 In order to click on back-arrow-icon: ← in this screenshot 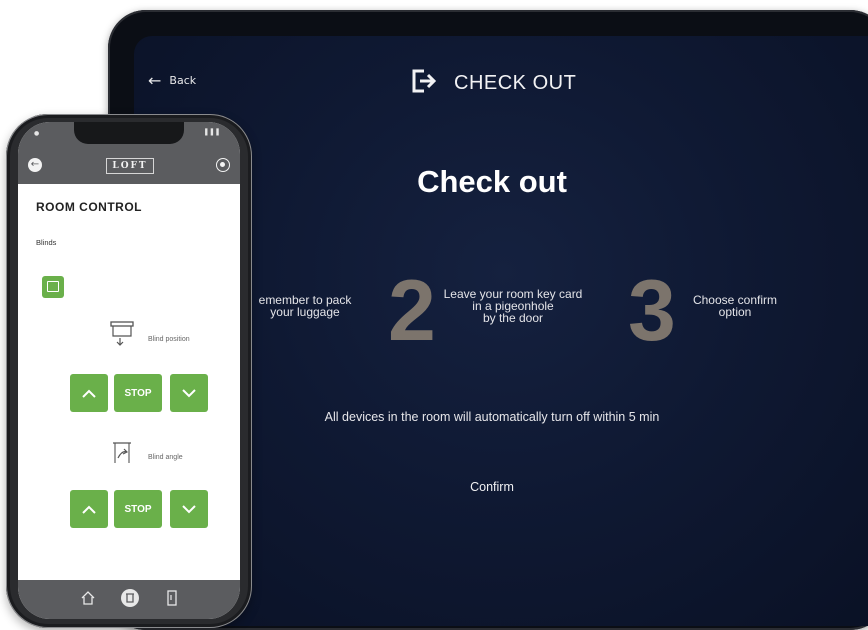, I will do `click(155, 80)`.